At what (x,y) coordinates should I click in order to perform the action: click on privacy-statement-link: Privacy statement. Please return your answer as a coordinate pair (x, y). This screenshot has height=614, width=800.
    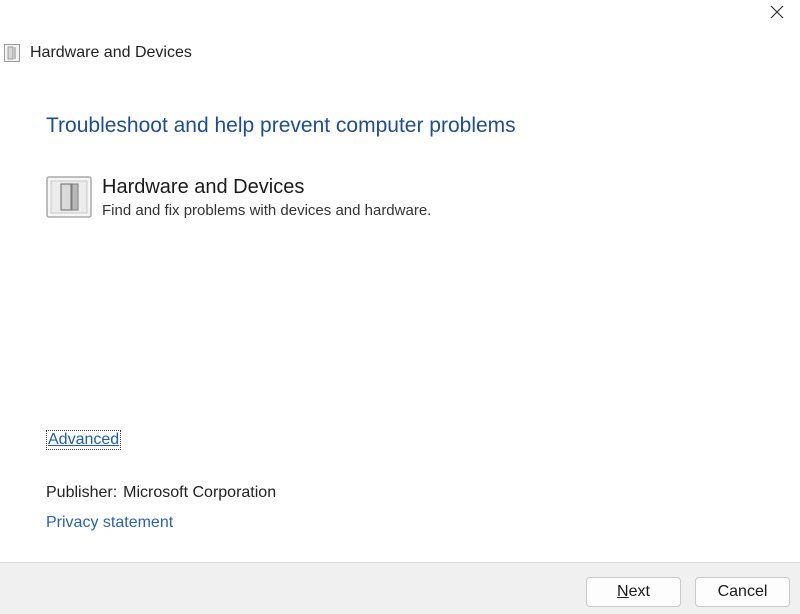
    Looking at the image, I should click on (109, 523).